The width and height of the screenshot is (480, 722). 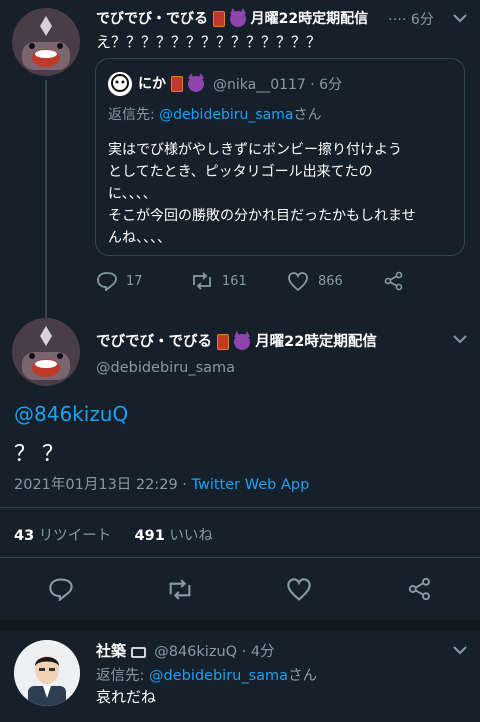 I want to click on like-count: 491, so click(x=150, y=536).